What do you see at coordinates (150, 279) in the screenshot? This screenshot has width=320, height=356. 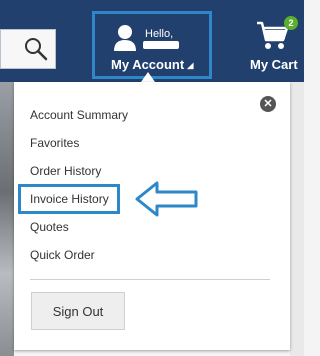 I see `menu-divider` at bounding box center [150, 279].